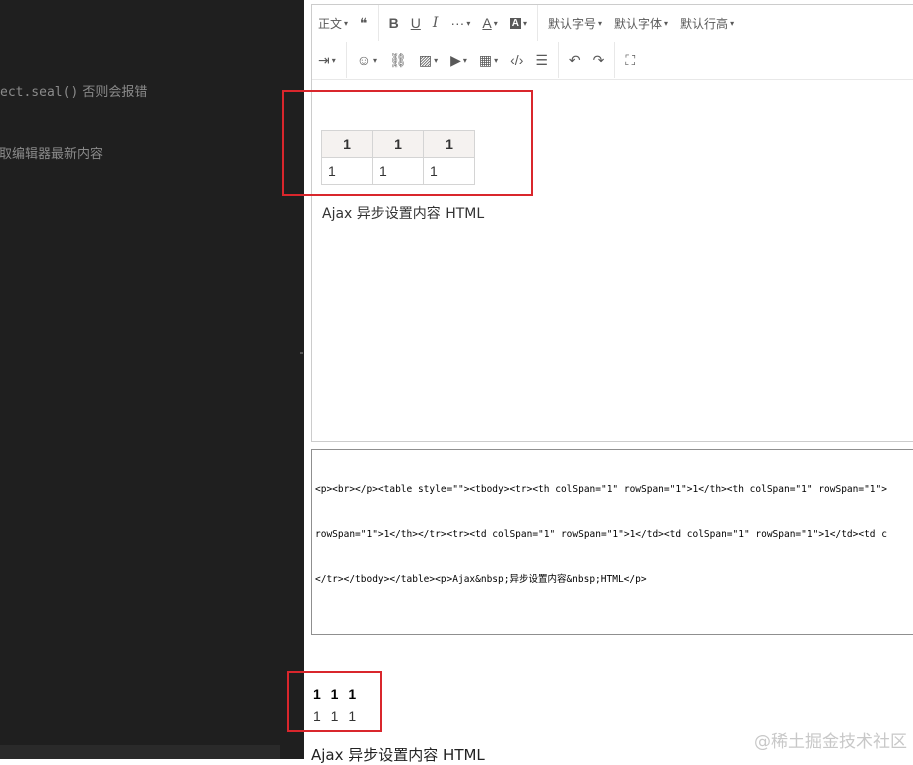 The image size is (913, 765). I want to click on insert-table-dropdown: ▦ ▾, so click(488, 60).